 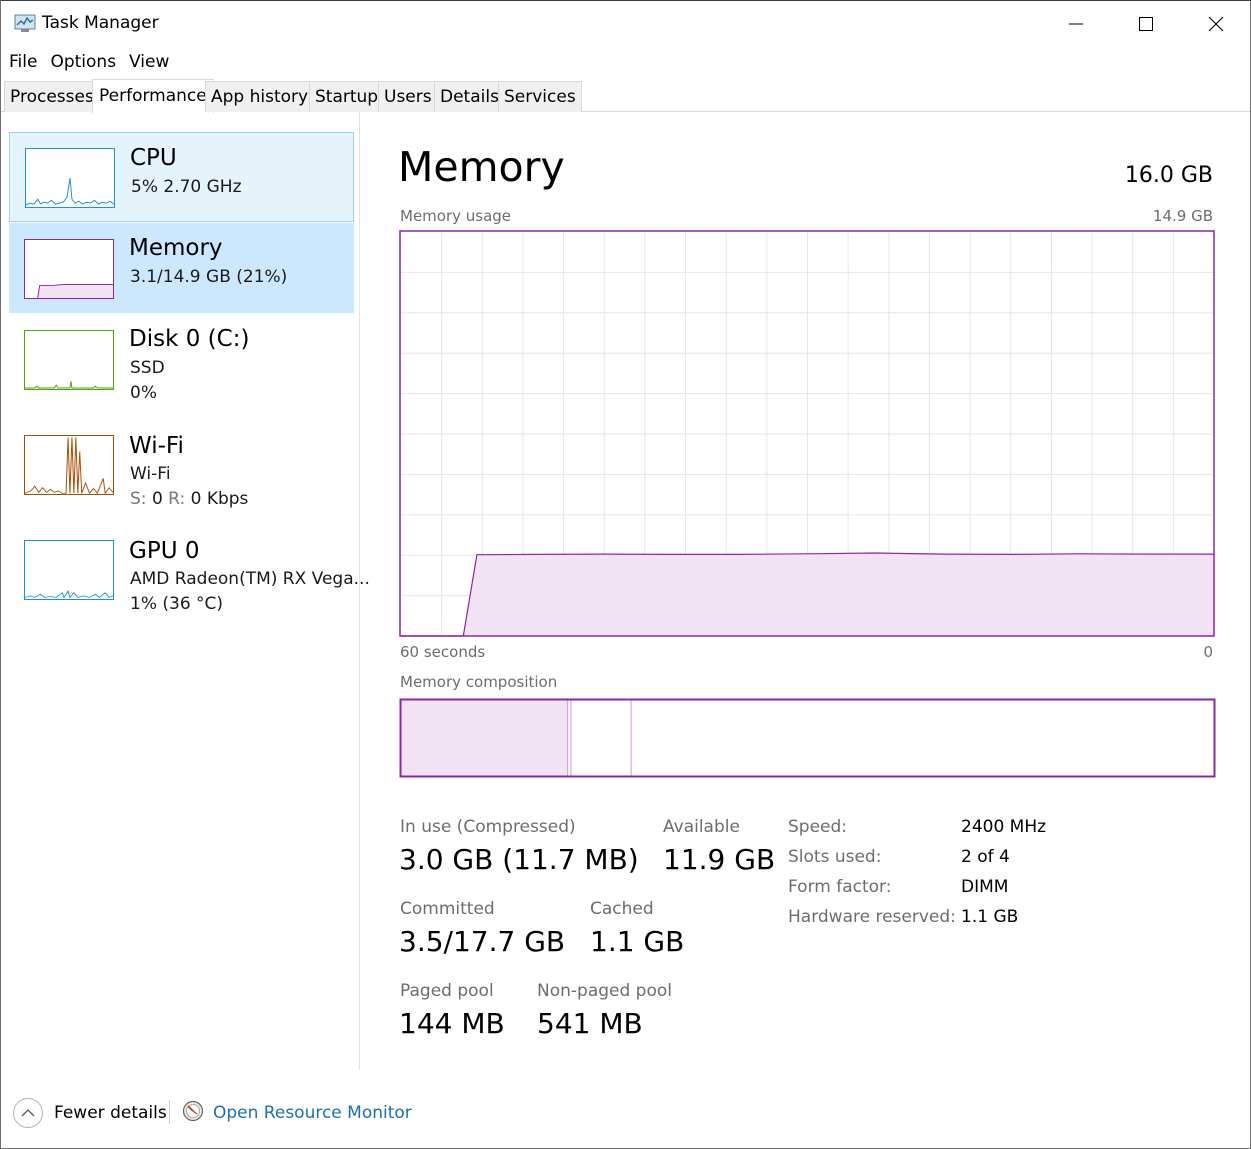 I want to click on cached-label: Cached, so click(x=622, y=909).